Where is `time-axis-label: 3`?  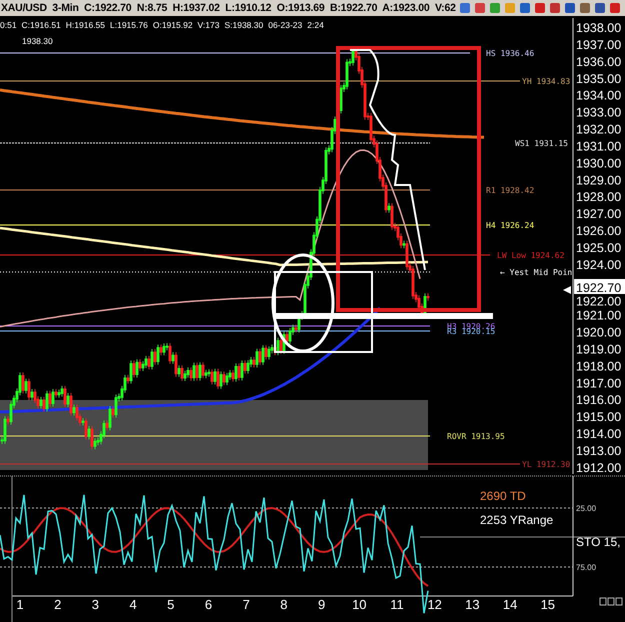
time-axis-label: 3 is located at coordinates (96, 604).